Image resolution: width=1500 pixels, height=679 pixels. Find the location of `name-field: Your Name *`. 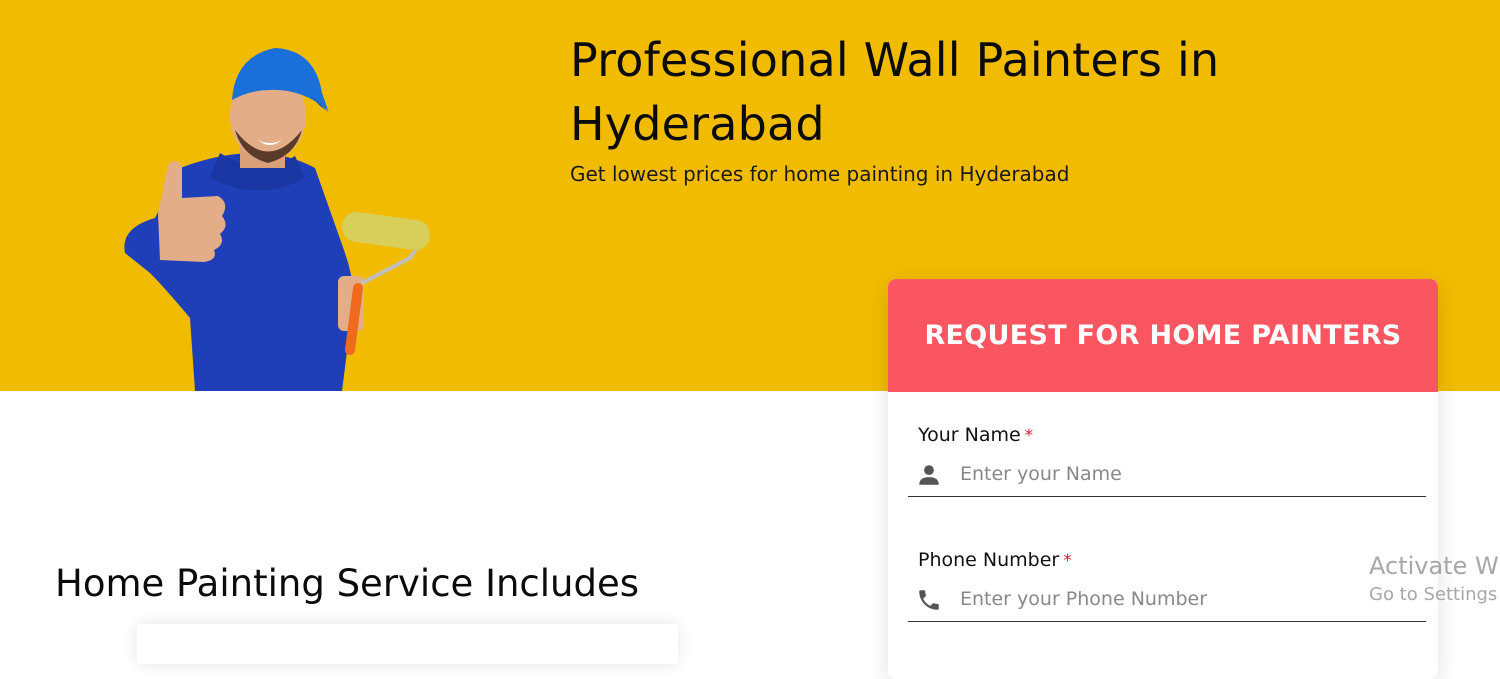

name-field: Your Name * is located at coordinates (1162, 474).